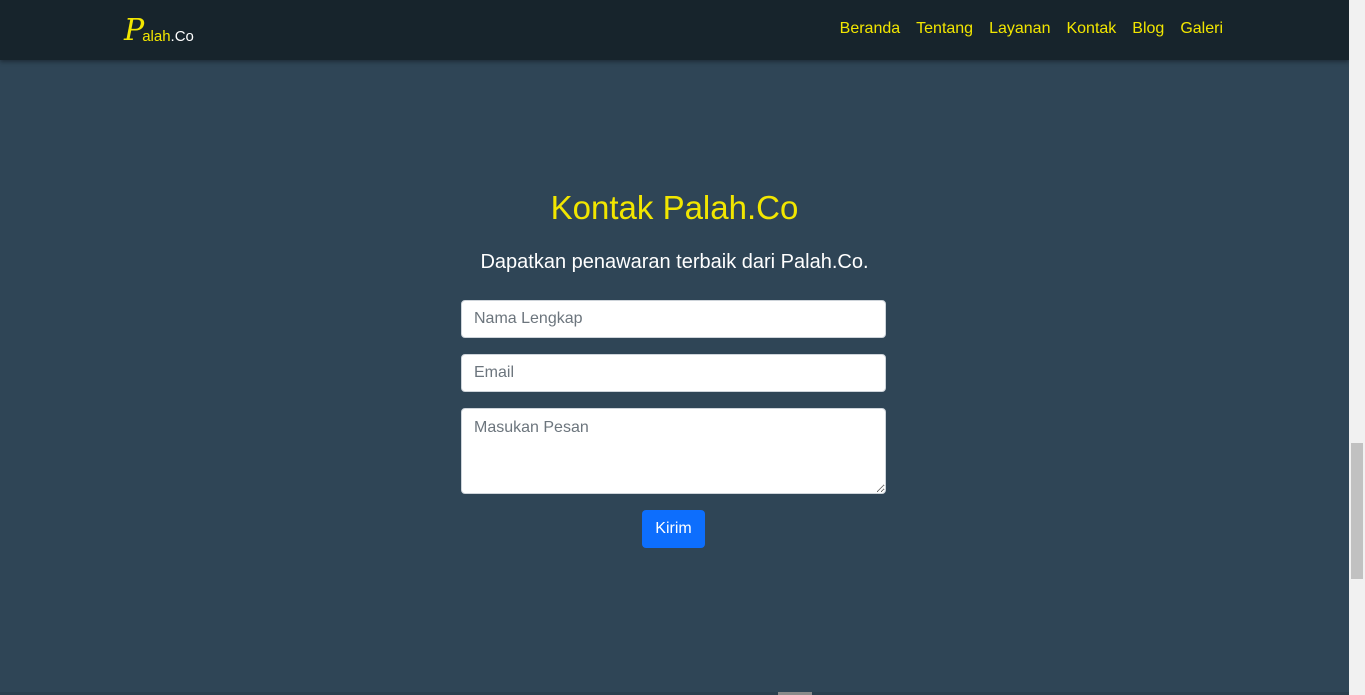 The height and width of the screenshot is (695, 1365). What do you see at coordinates (1019, 29) in the screenshot?
I see `nav-link-layanan: Layanan` at bounding box center [1019, 29].